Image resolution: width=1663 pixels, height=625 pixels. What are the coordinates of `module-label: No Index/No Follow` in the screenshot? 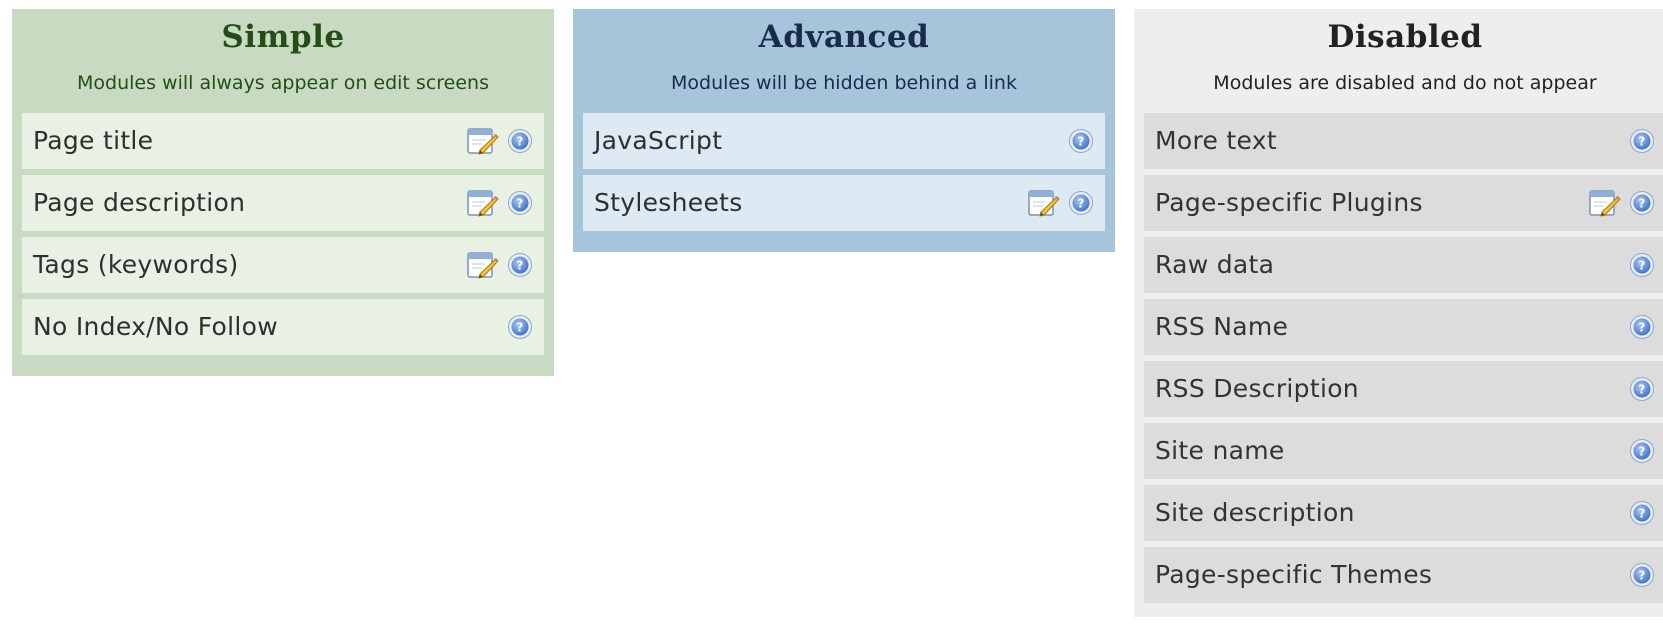 It's located at (155, 326).